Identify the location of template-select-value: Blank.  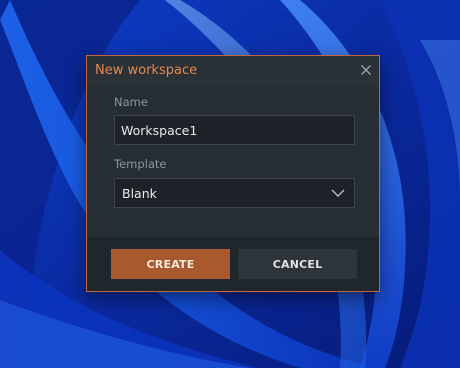
(139, 193).